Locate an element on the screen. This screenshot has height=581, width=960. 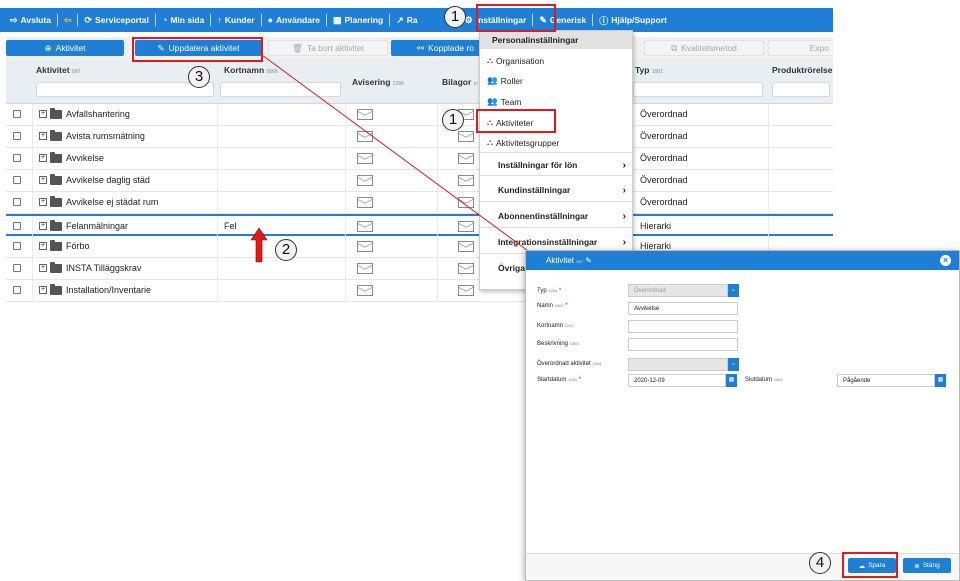
close-button: ⊗ Stäng is located at coordinates (927, 565).